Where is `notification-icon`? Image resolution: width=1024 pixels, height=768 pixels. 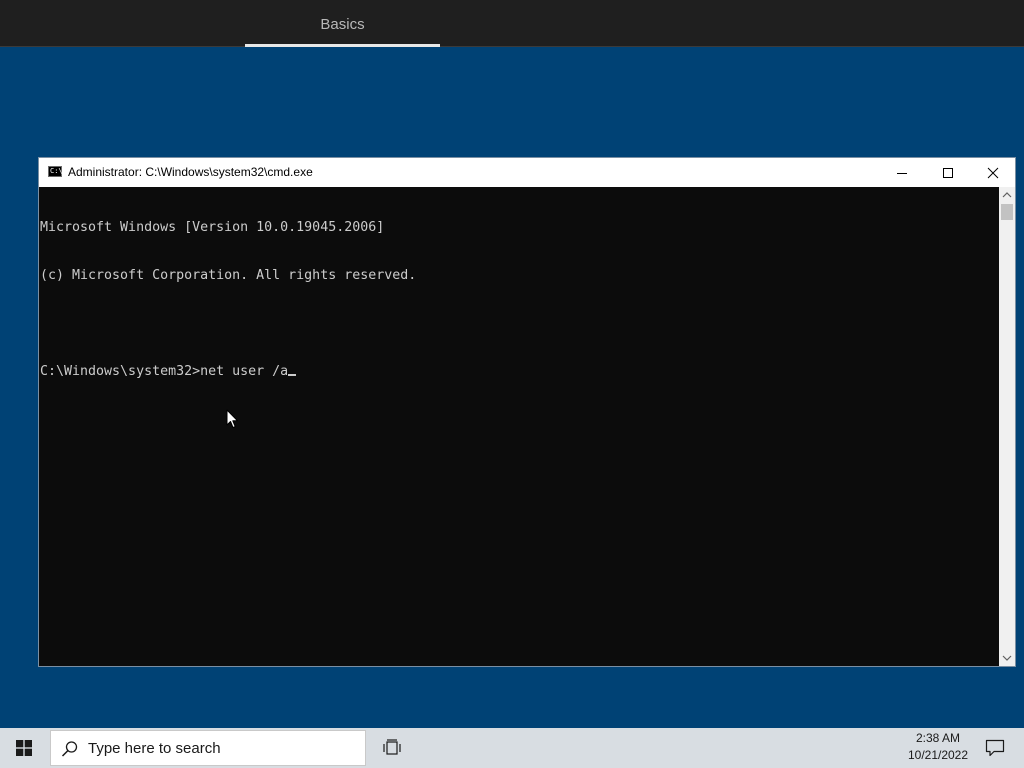
notification-icon is located at coordinates (995, 748).